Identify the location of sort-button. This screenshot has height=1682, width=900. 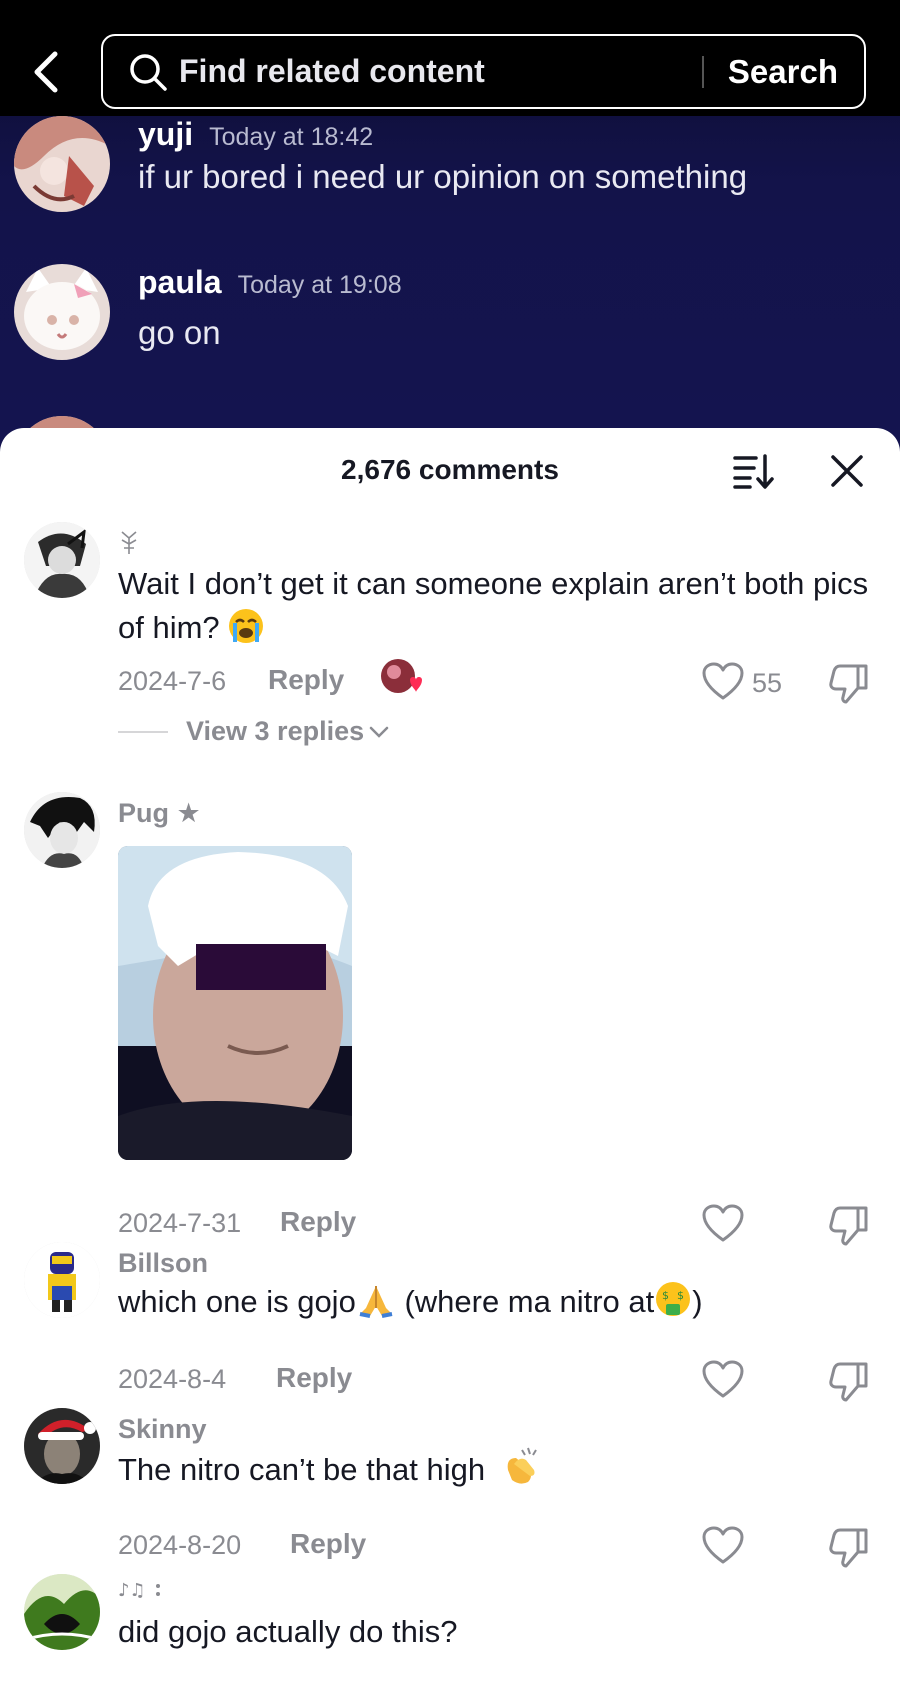
(753, 471).